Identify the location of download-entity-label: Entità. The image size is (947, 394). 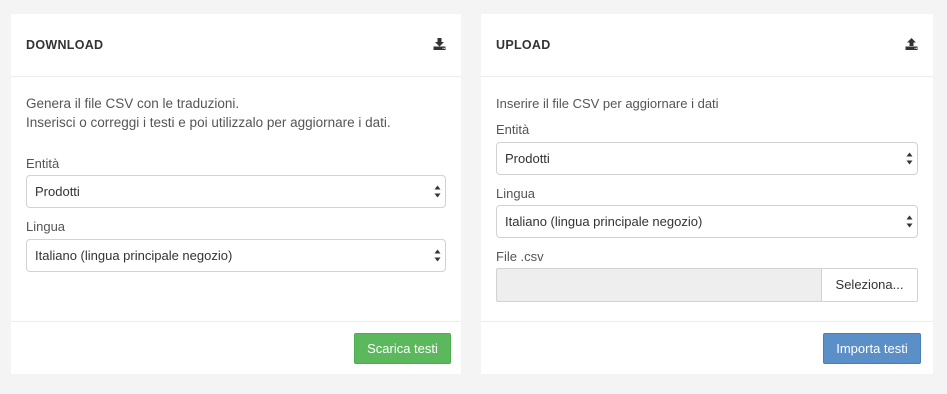
(43, 163).